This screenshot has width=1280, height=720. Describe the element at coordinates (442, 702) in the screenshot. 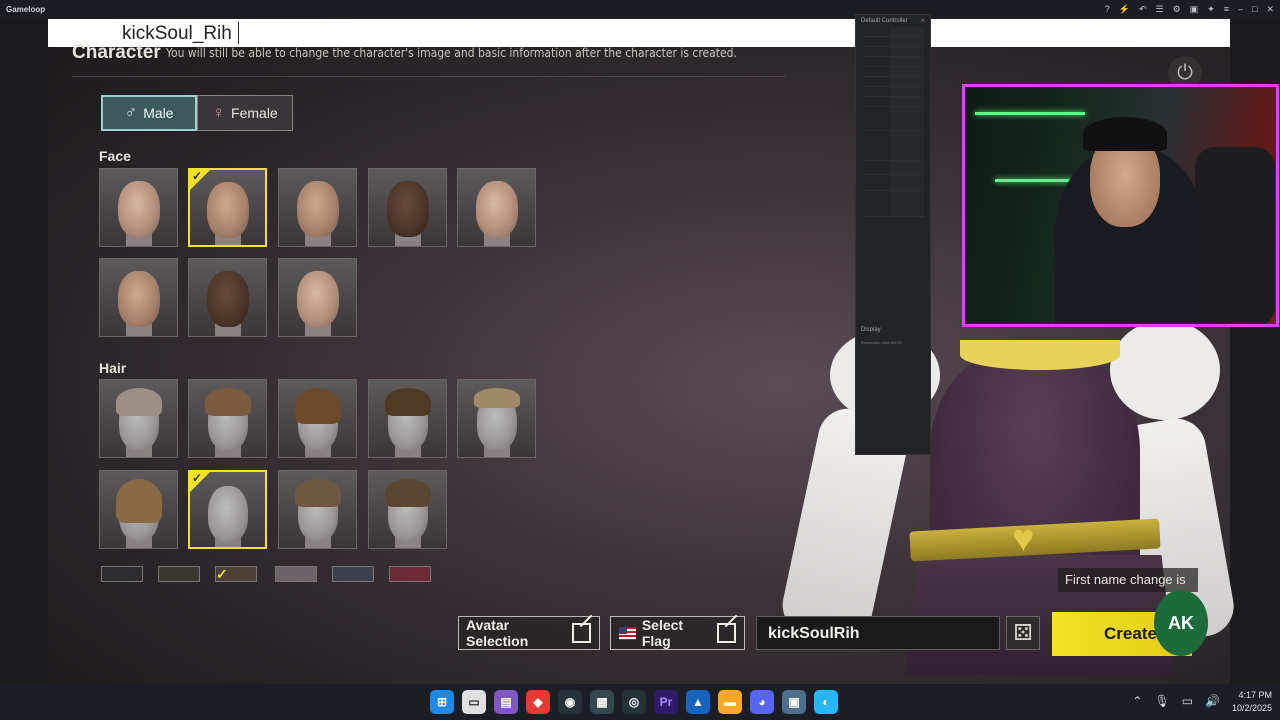

I see `windows-start-icon: ⊞` at that location.